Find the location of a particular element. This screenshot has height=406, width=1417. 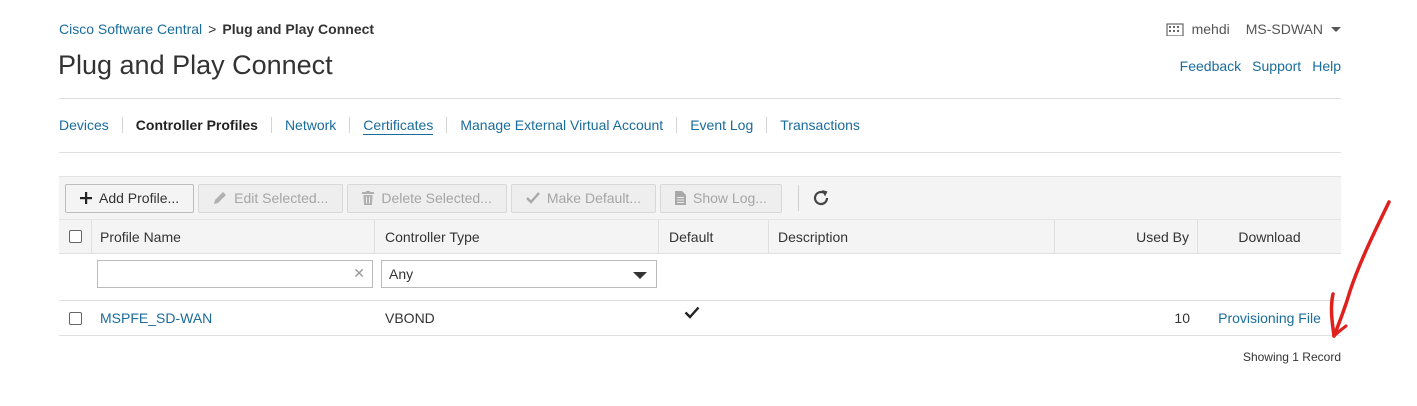

account-name: MS-SDWAN is located at coordinates (1284, 29).